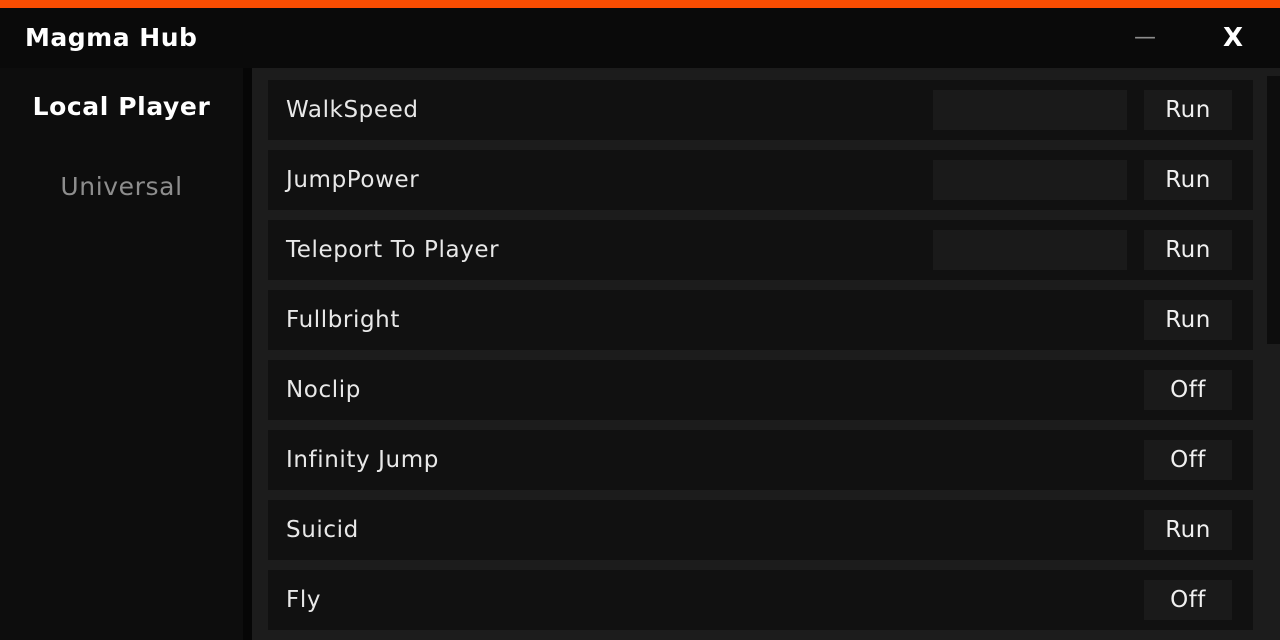 The height and width of the screenshot is (640, 1280). I want to click on minimize-icon: —, so click(1145, 38).